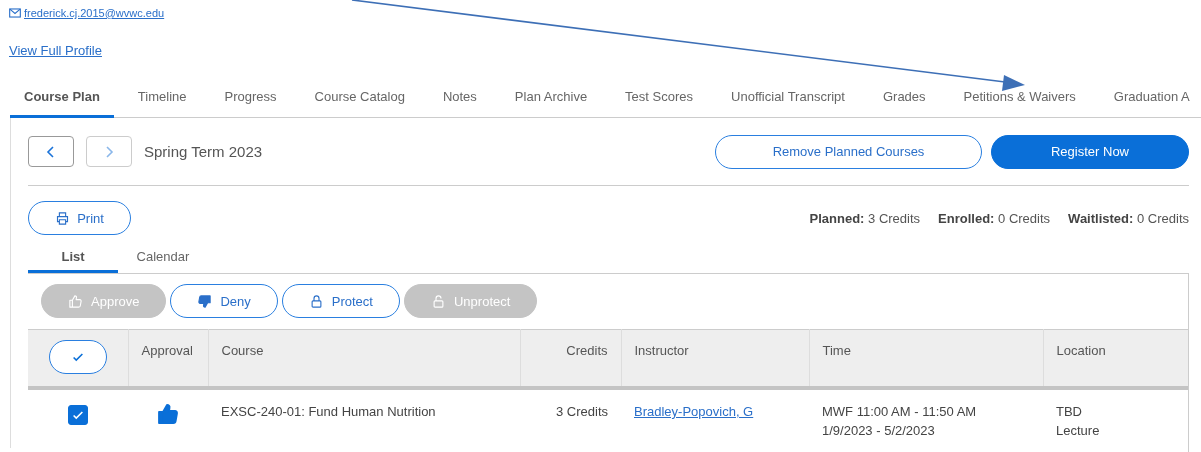  I want to click on toolbar-button: Protect, so click(340, 301).